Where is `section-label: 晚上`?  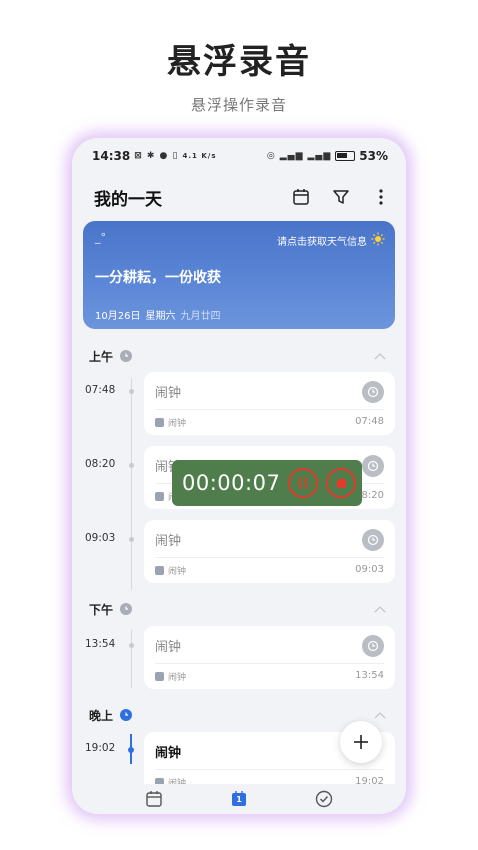 section-label: 晚上 is located at coordinates (101, 715).